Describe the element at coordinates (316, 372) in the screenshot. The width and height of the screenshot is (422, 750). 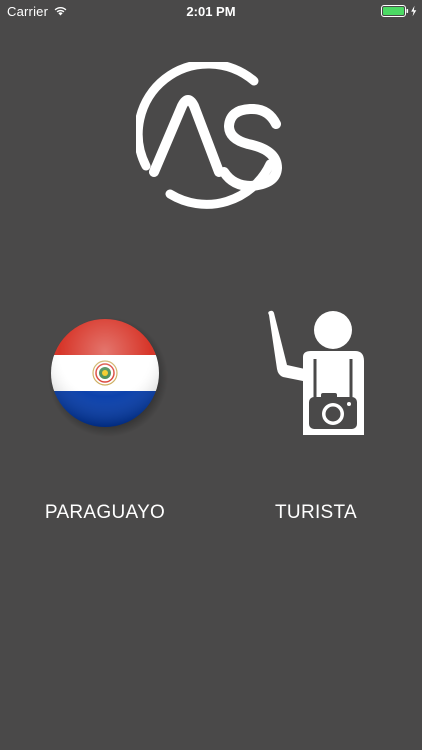
I see `tourist-camera-icon` at that location.